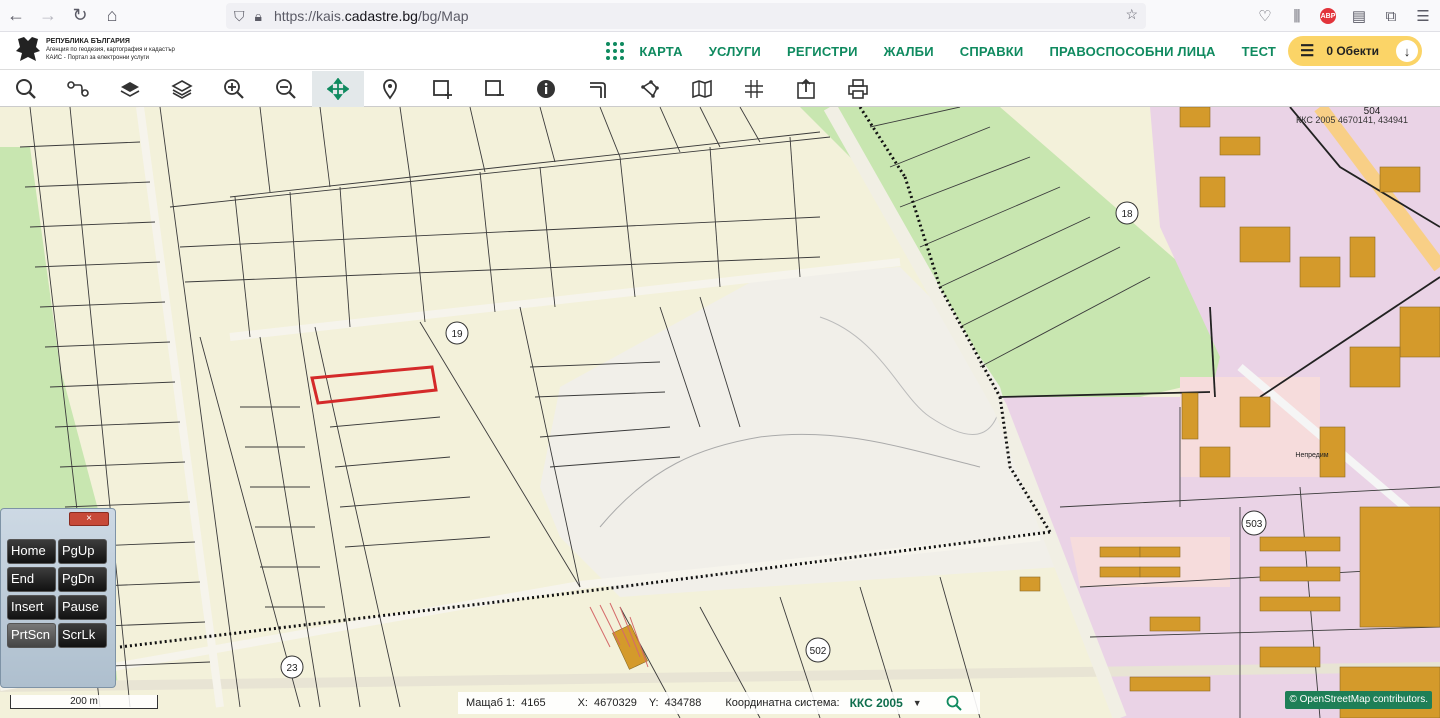  I want to click on nav-registers: РЕГИСТРИ, so click(822, 51).